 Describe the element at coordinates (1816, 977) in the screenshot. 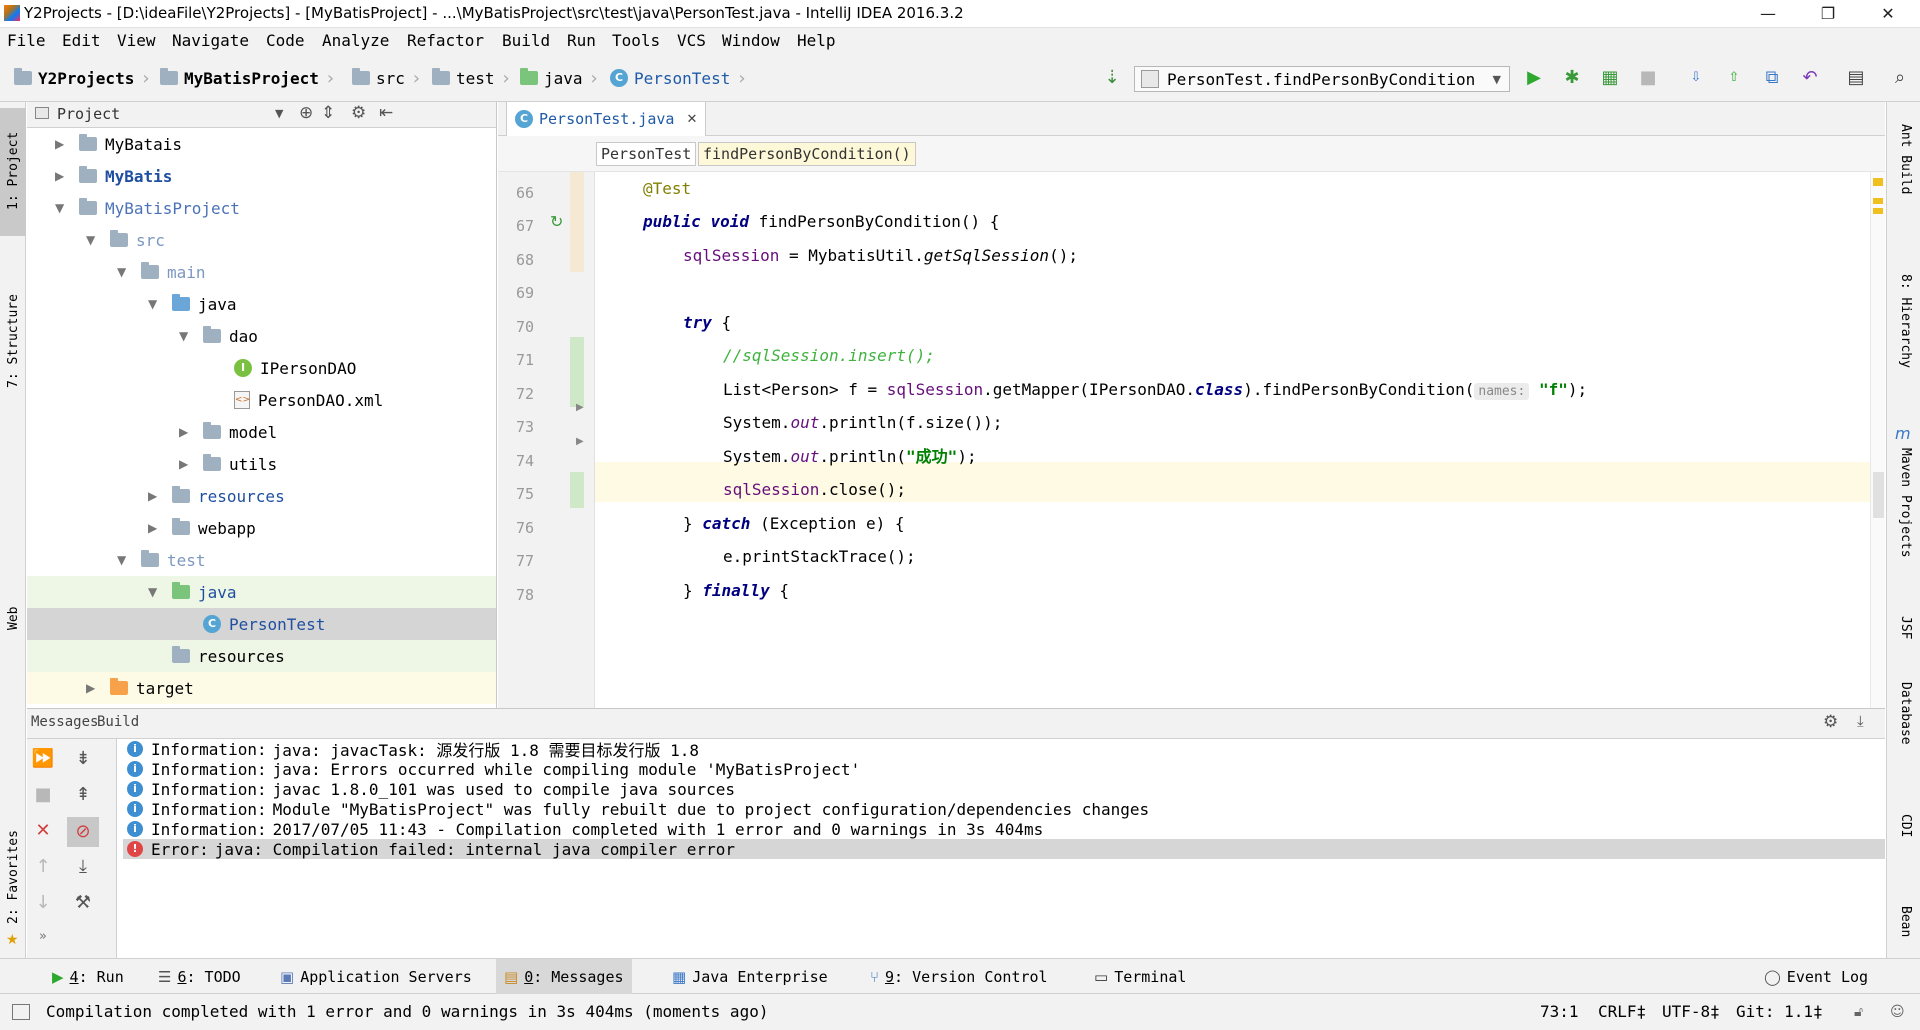

I see `tool-event-log: ◯ Event Log` at that location.